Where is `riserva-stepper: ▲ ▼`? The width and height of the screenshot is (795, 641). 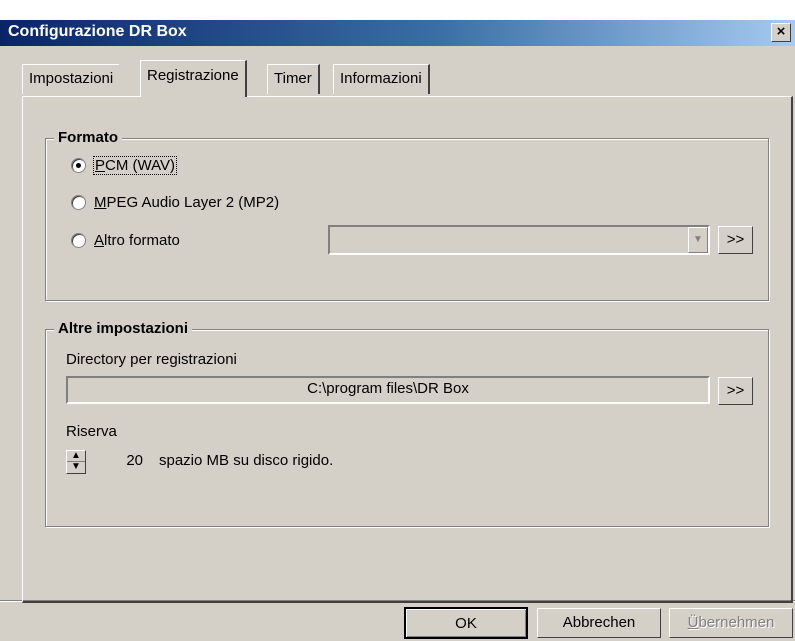
riserva-stepper: ▲ ▼ is located at coordinates (76, 462).